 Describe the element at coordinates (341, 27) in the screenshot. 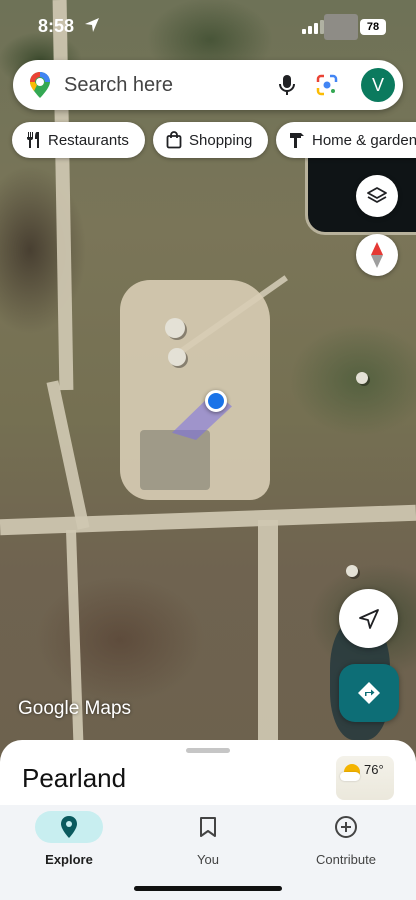

I see `redacted-status-area` at that location.